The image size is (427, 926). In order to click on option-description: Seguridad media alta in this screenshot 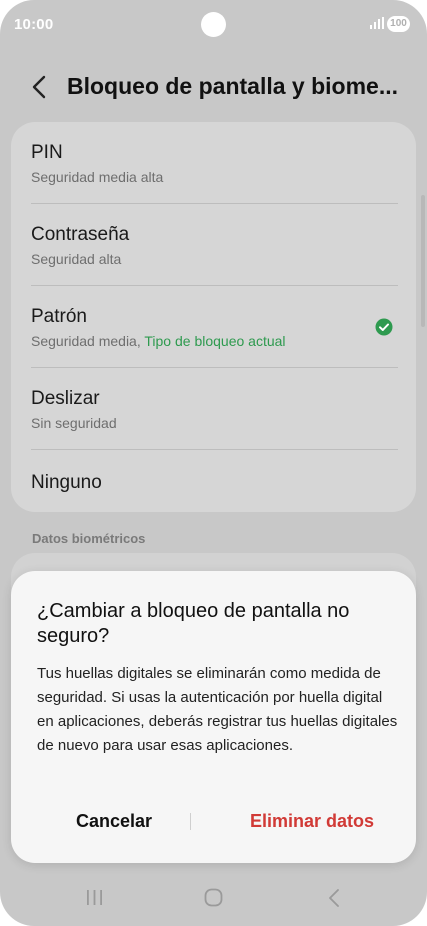, I will do `click(97, 177)`.